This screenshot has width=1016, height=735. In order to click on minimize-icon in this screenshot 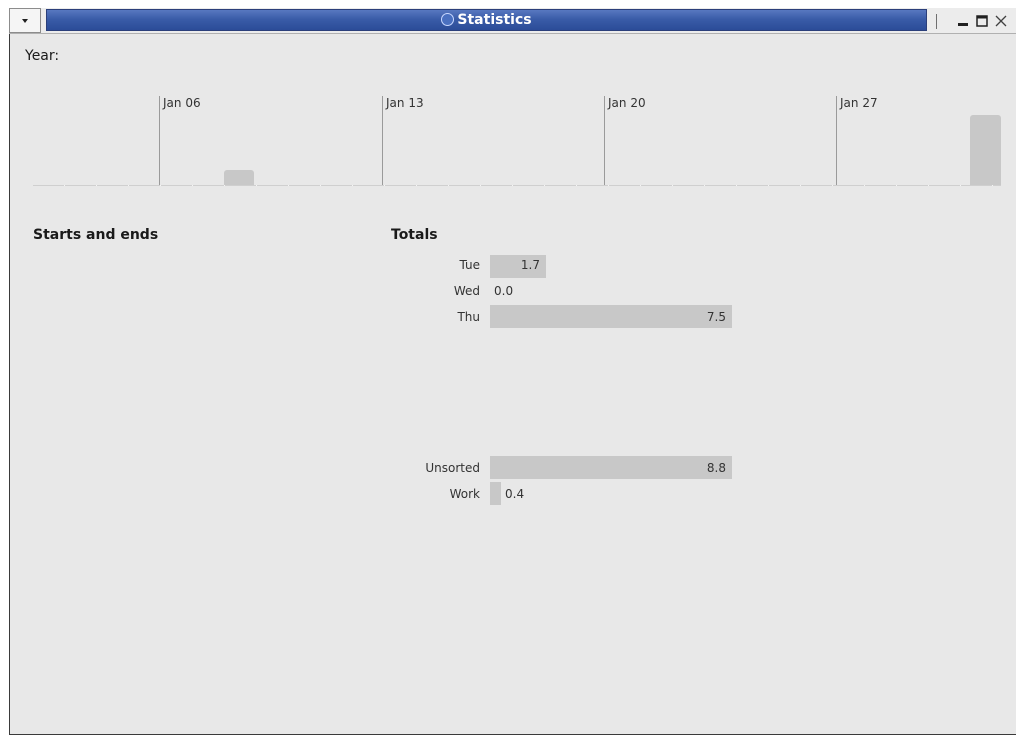, I will do `click(963, 24)`.